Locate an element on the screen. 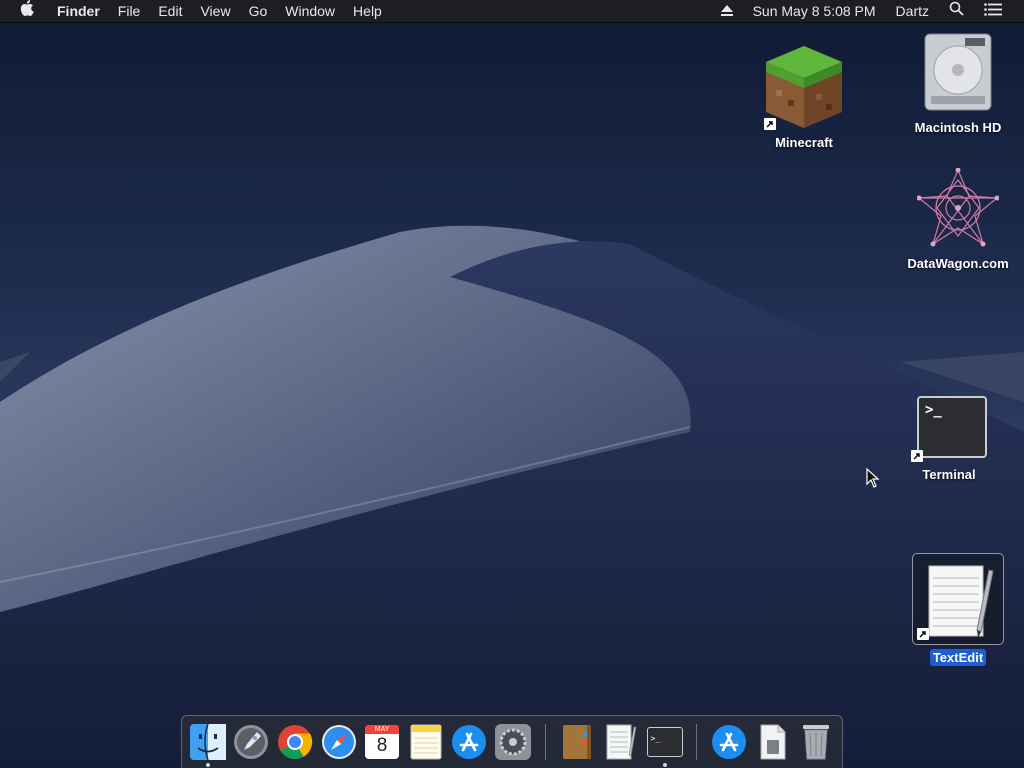 The image size is (1024, 768). dock-item-notes is located at coordinates (426, 742).